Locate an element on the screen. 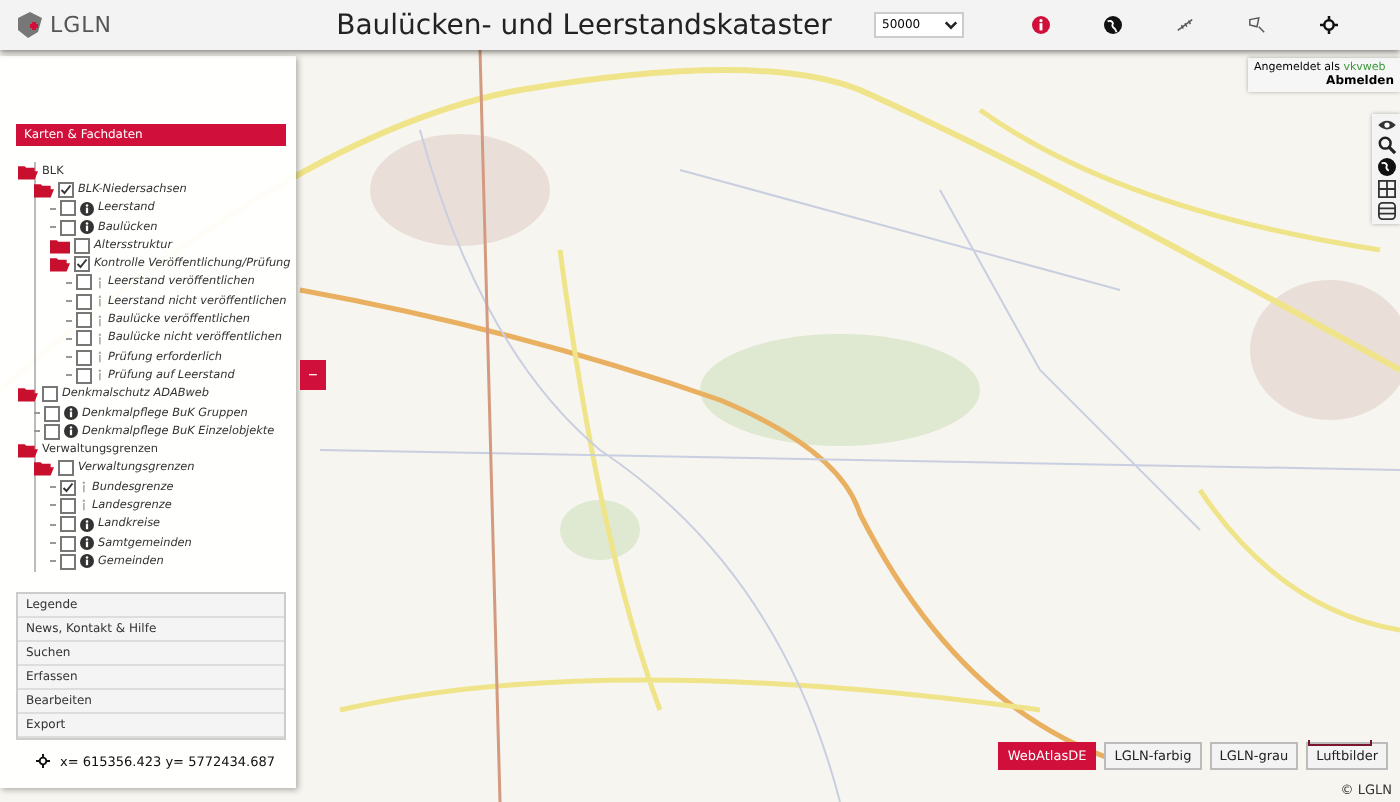 The width and height of the screenshot is (1400, 802). eye-icon is located at coordinates (1386, 125).